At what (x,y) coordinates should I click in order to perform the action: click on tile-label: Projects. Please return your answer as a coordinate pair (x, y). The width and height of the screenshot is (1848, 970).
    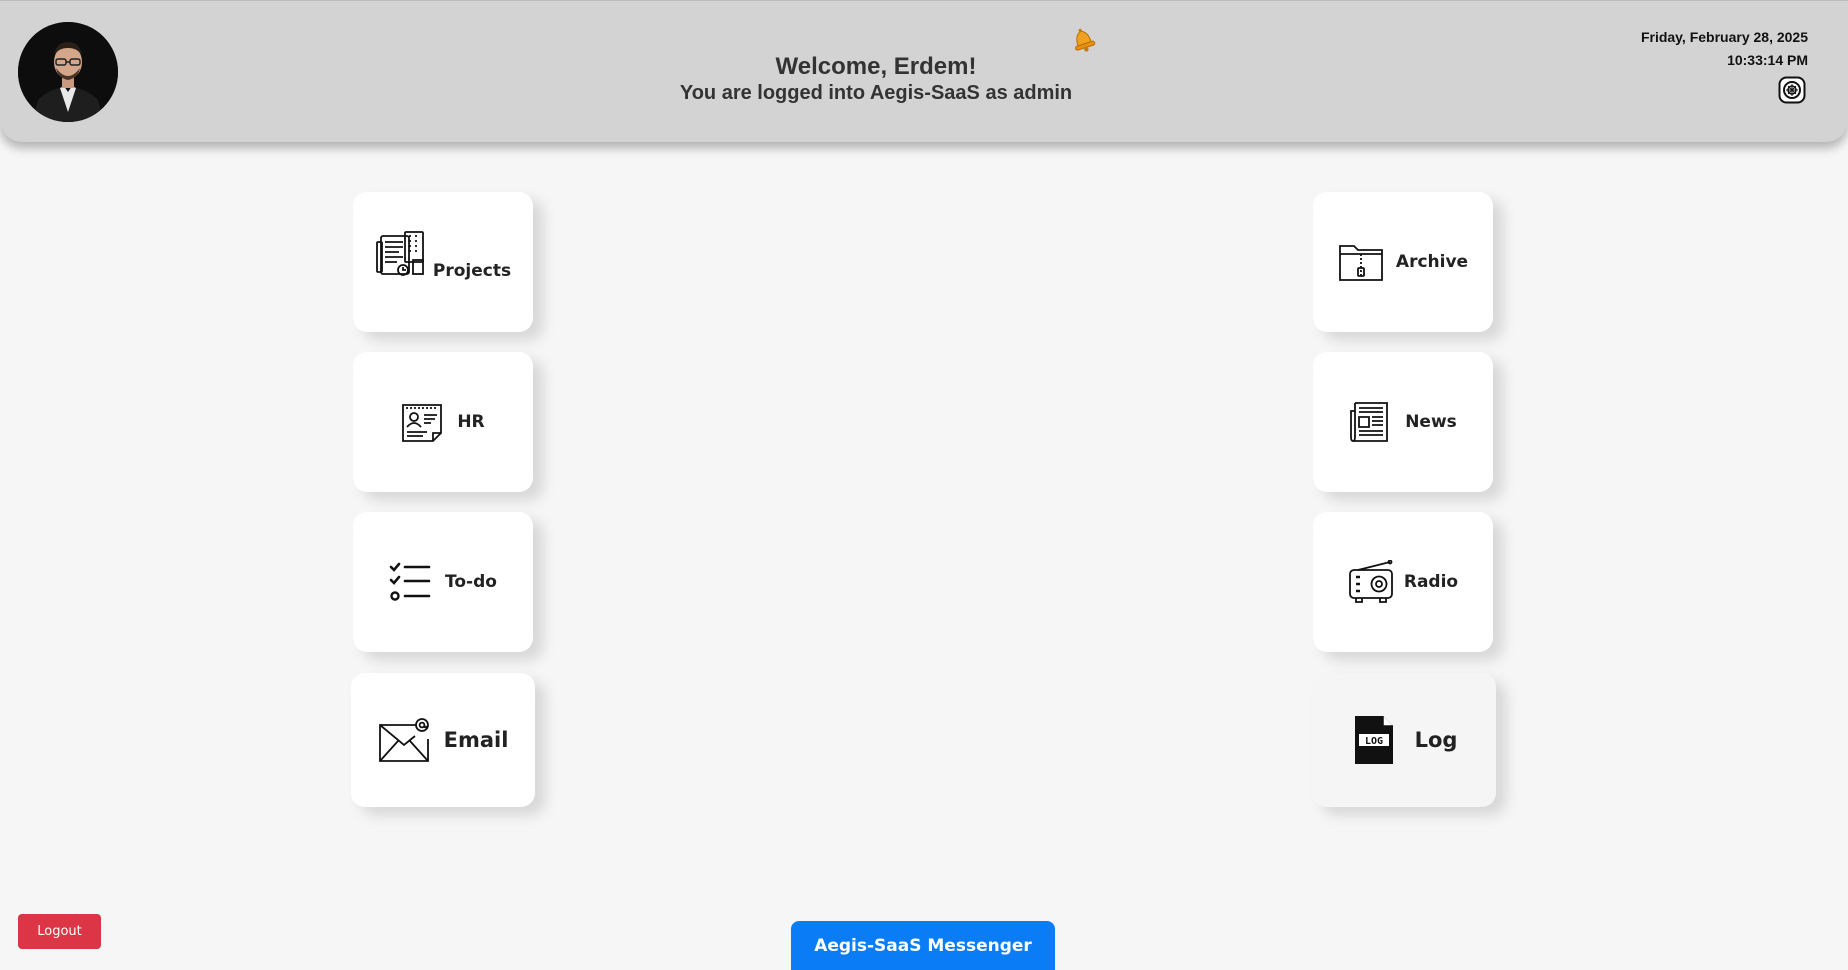
    Looking at the image, I should click on (472, 271).